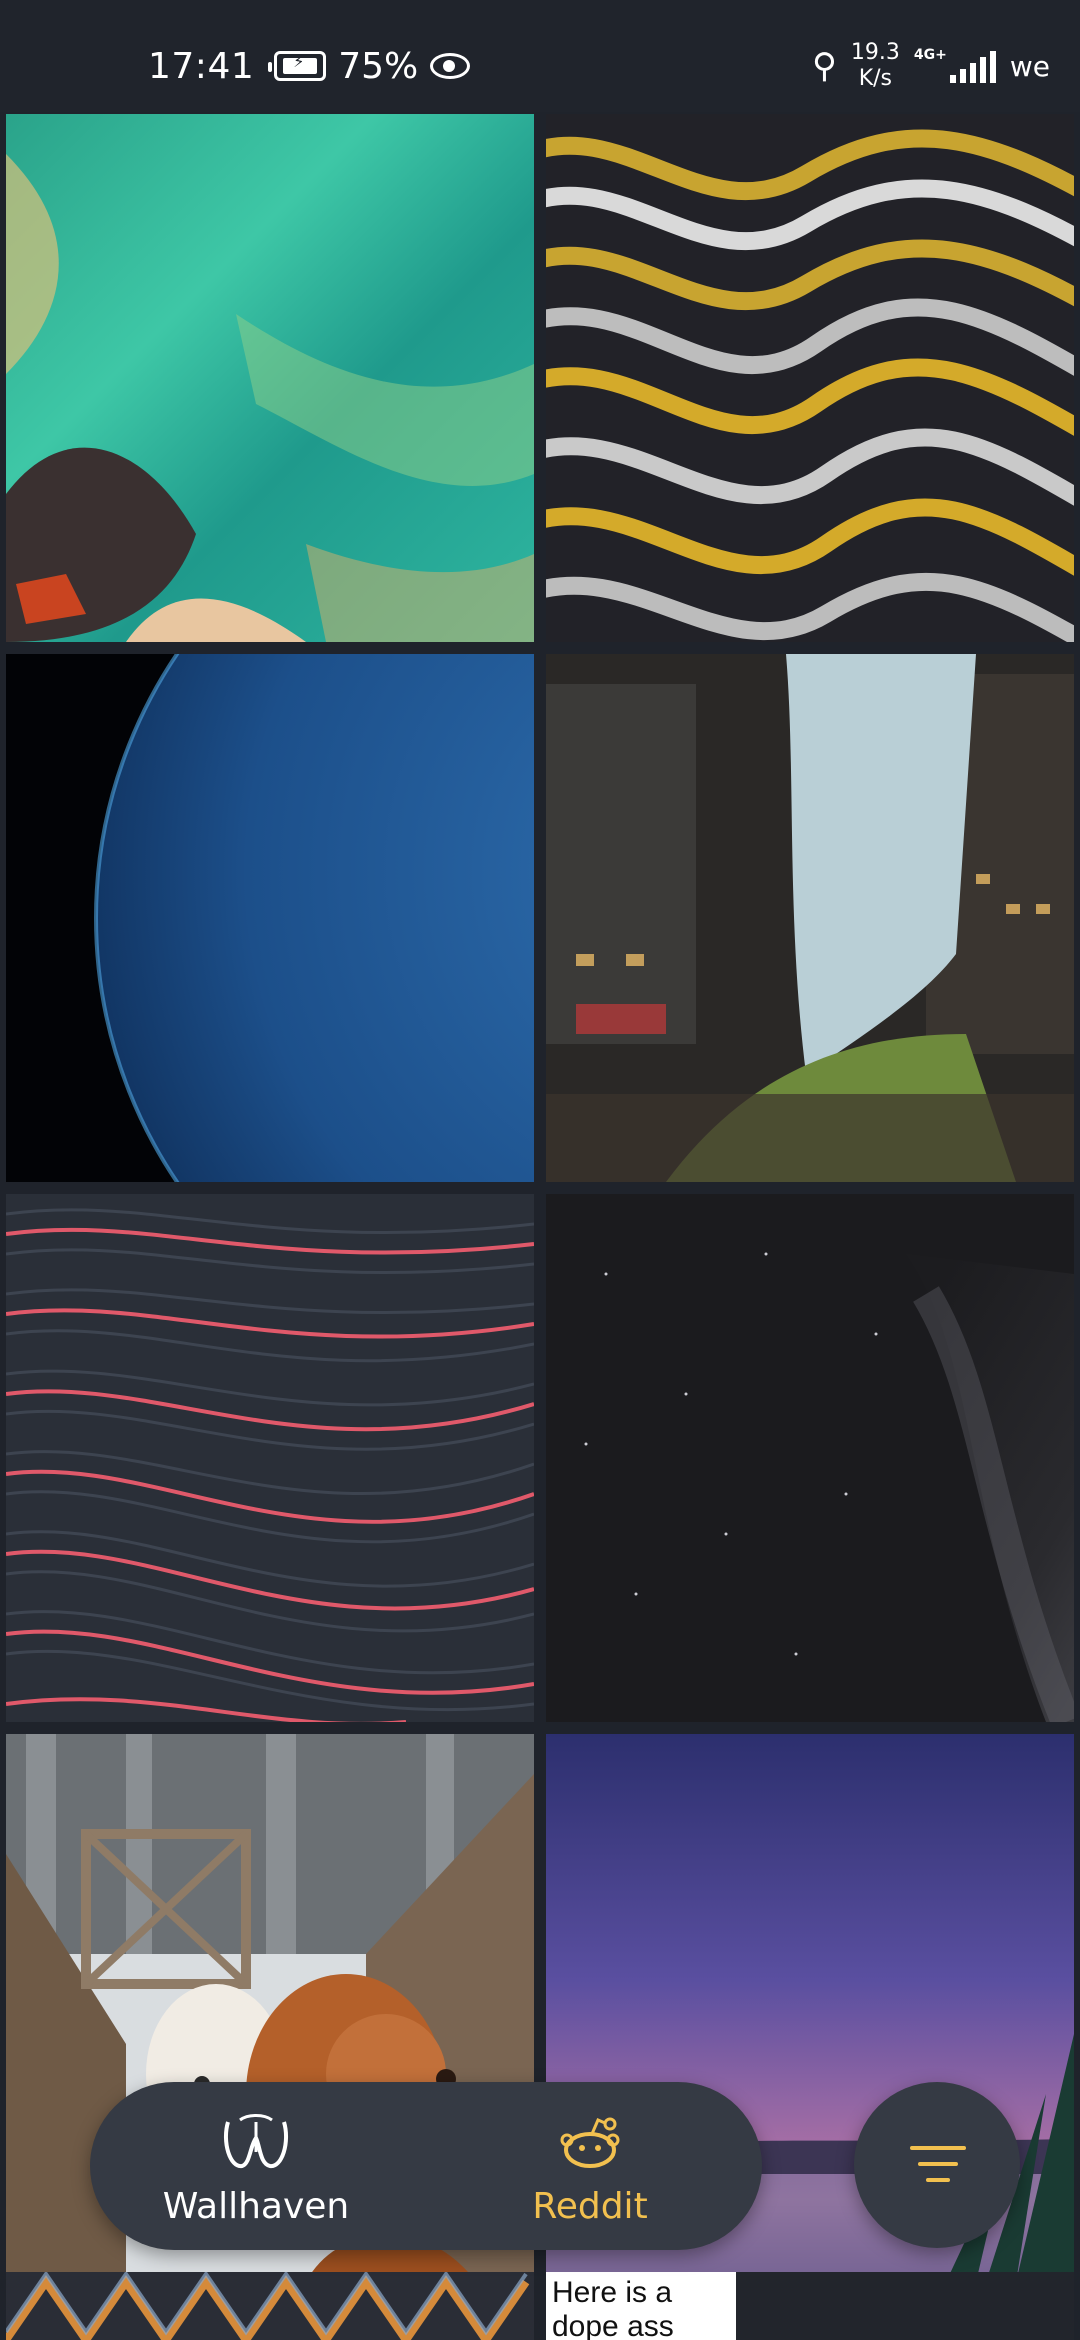  What do you see at coordinates (875, 52) in the screenshot?
I see `net-speed-value: 19.3` at bounding box center [875, 52].